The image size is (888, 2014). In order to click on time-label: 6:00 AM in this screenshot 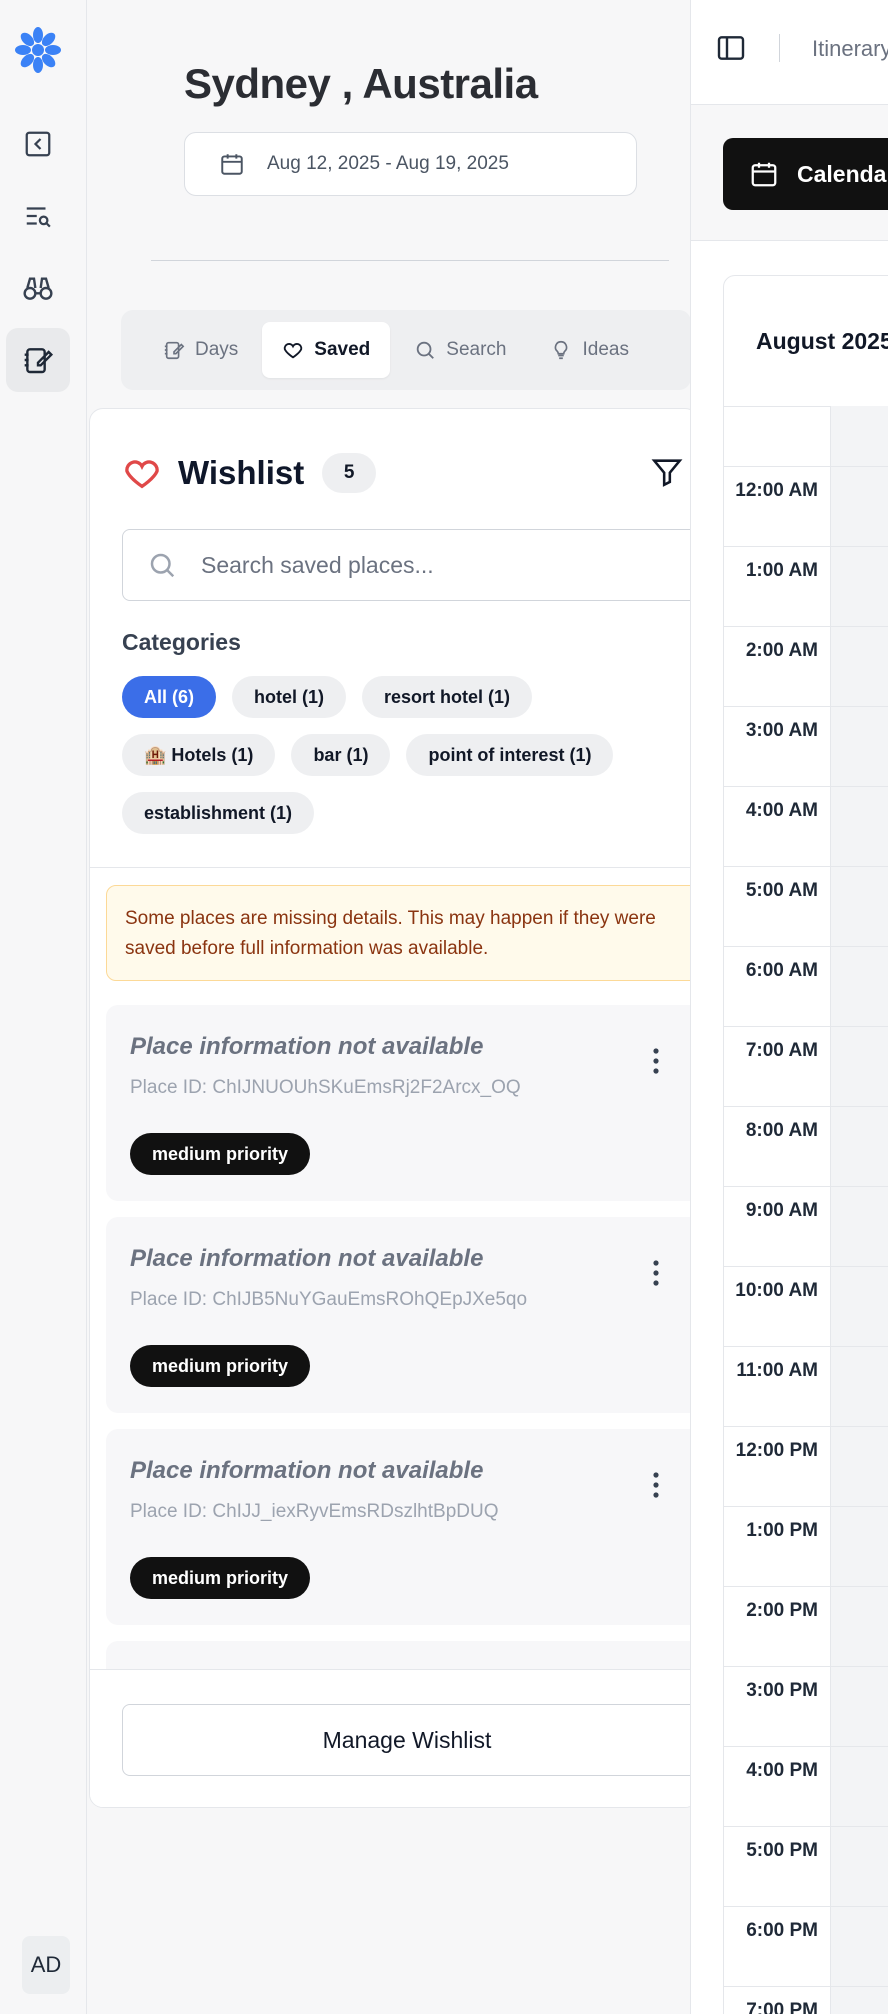, I will do `click(781, 970)`.